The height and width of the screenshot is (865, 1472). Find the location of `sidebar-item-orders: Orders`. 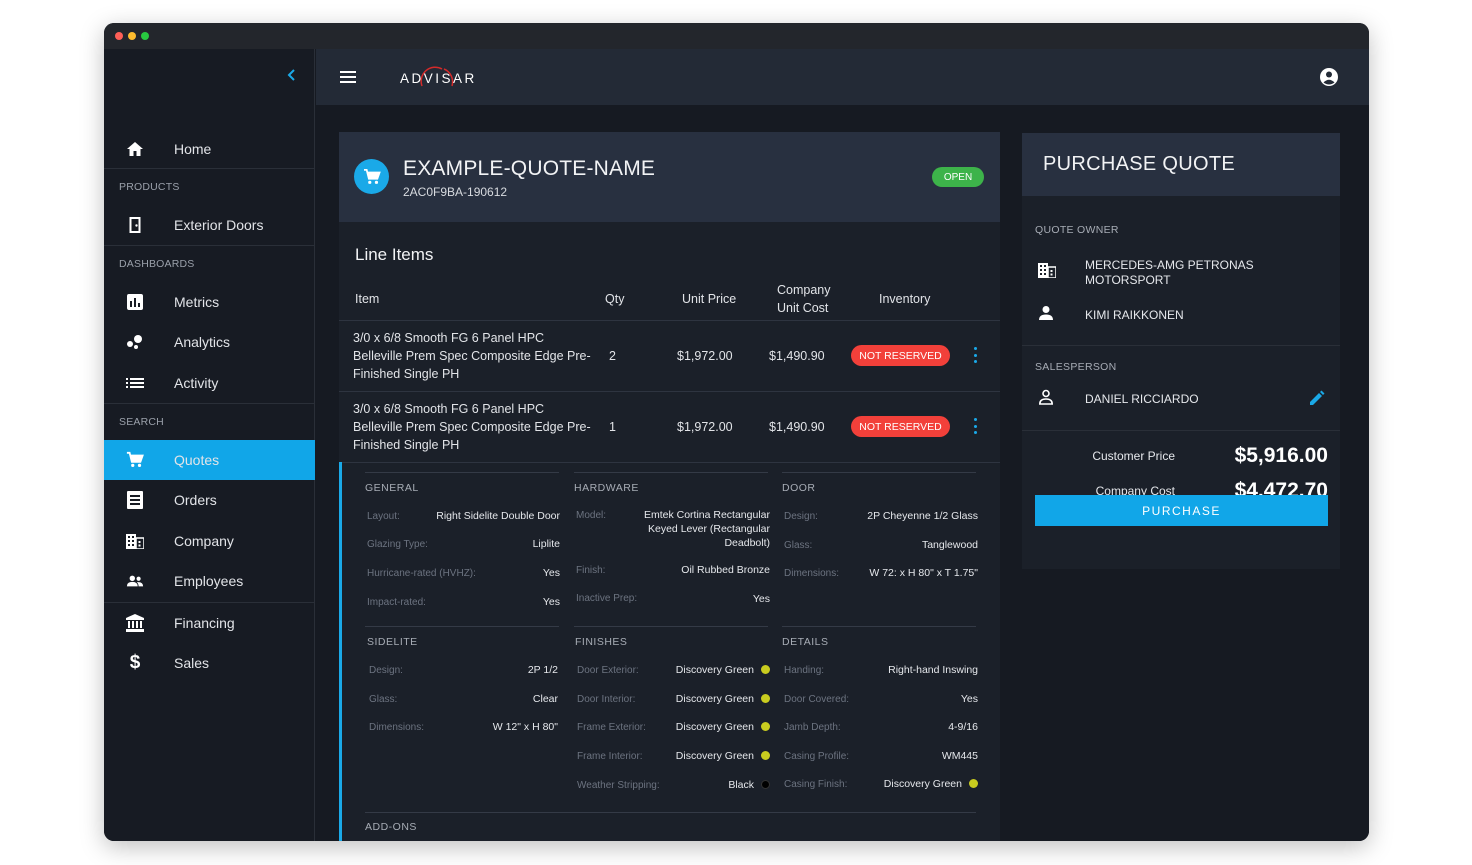

sidebar-item-orders: Orders is located at coordinates (209, 500).